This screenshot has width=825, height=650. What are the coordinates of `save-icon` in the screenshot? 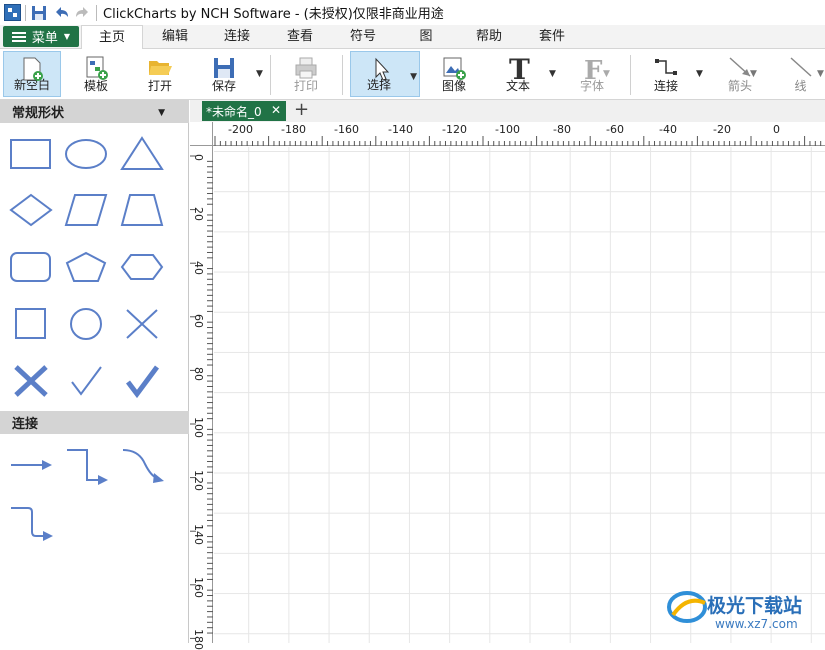 It's located at (39, 13).